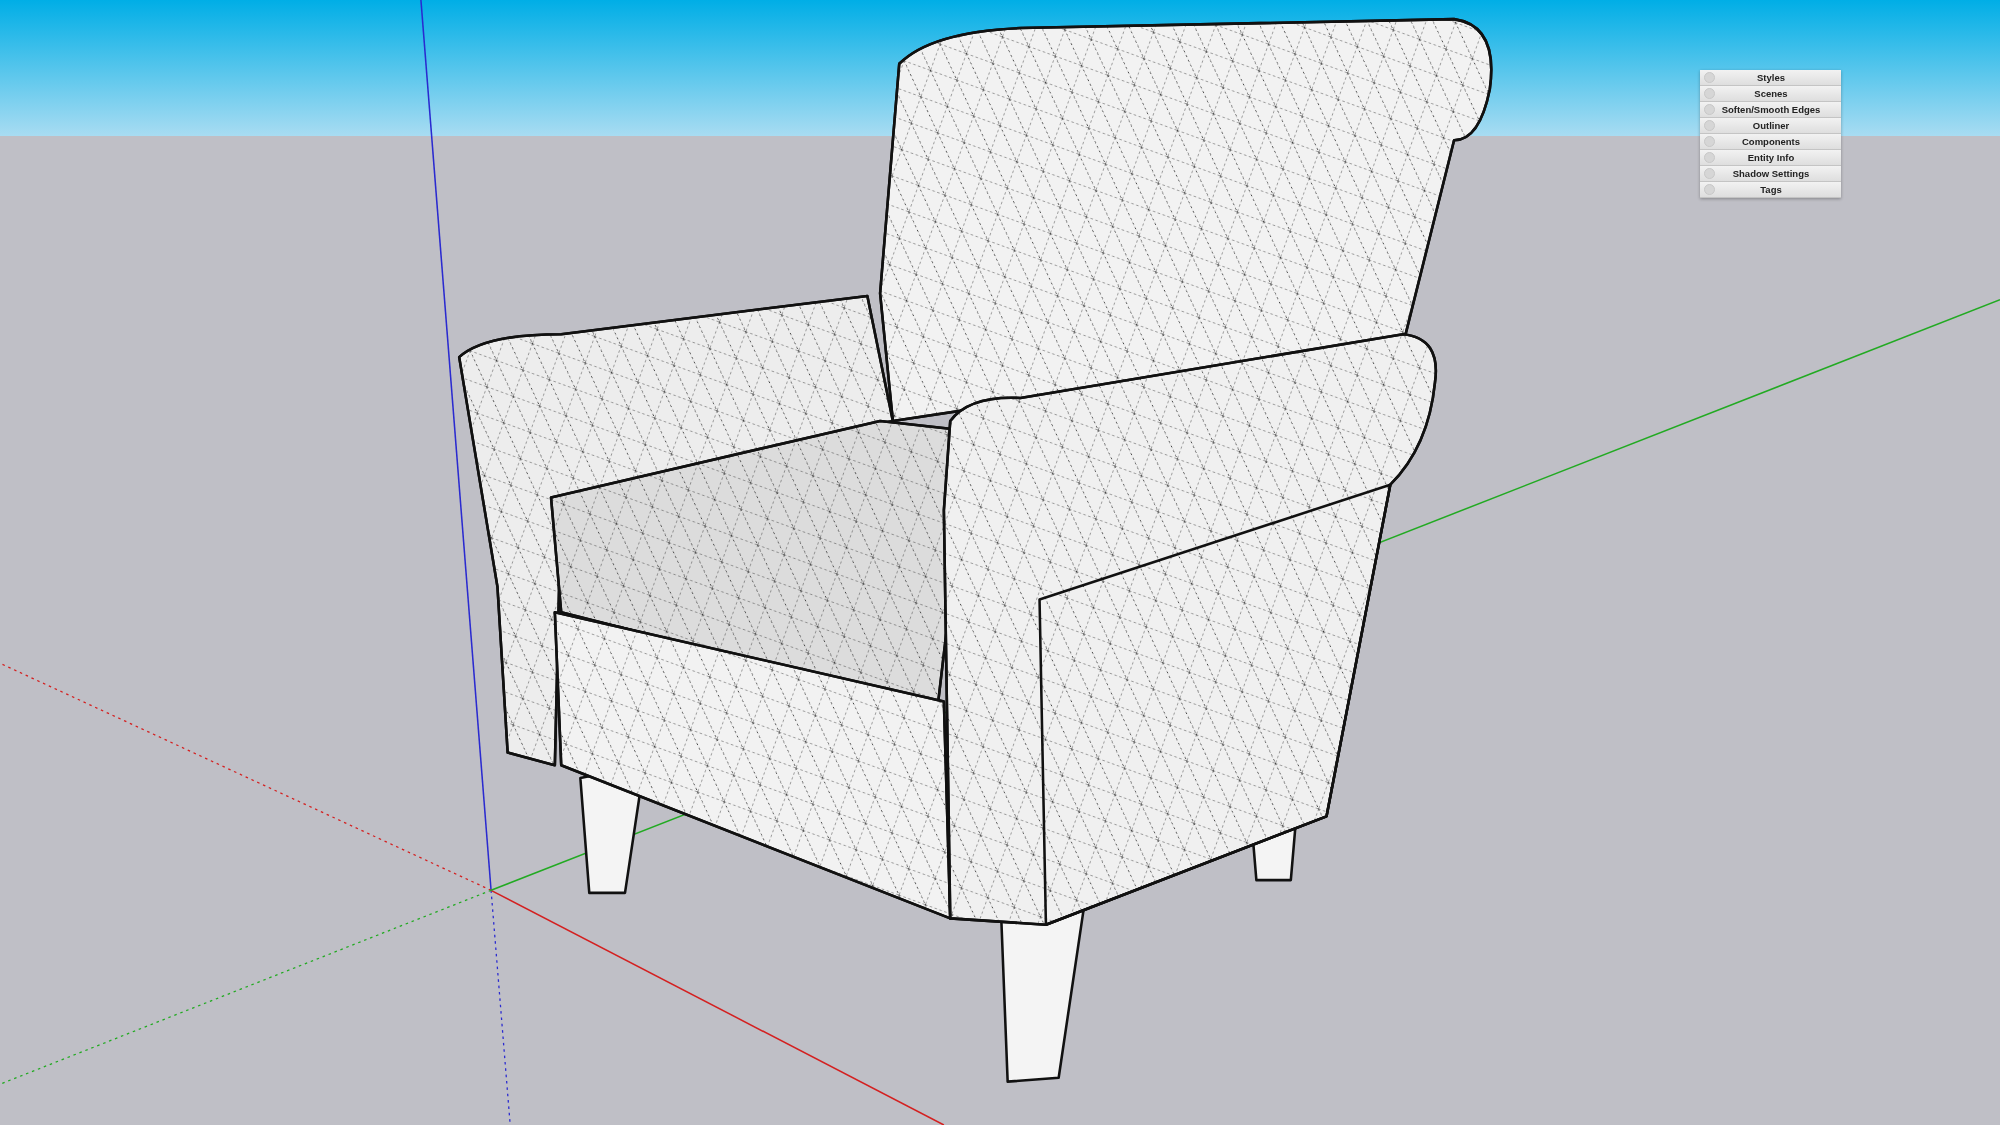 The width and height of the screenshot is (2000, 1125). What do you see at coordinates (1770, 78) in the screenshot?
I see `tray-panel-header: Styles` at bounding box center [1770, 78].